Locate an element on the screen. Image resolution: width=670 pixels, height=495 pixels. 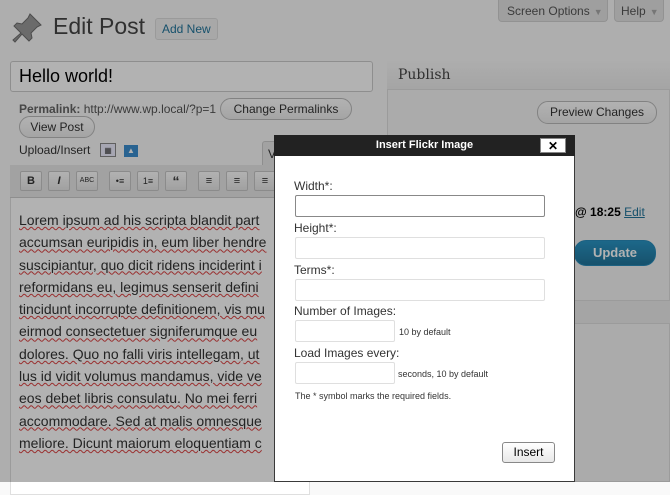
dialog-title: Insert Flickr Image is located at coordinates (424, 145).